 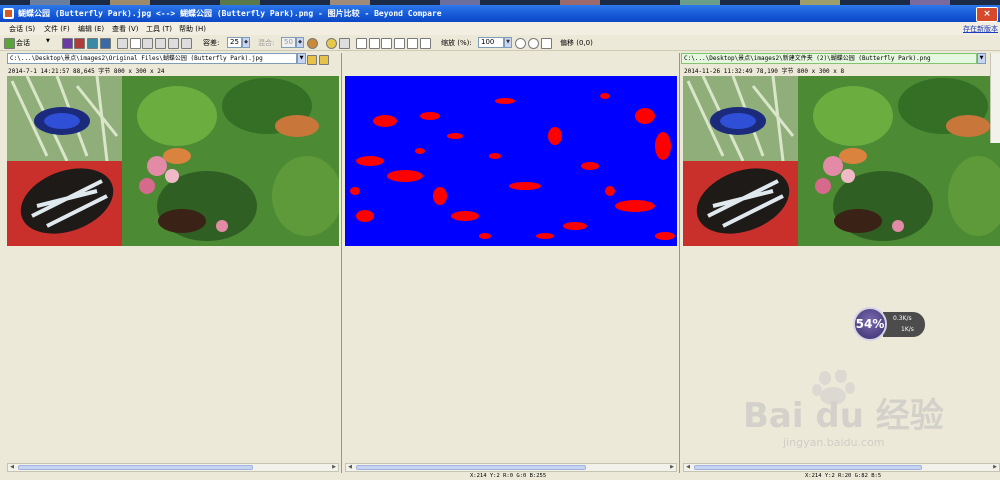 What do you see at coordinates (246, 42) in the screenshot?
I see `tolerance-spinner: ◆` at bounding box center [246, 42].